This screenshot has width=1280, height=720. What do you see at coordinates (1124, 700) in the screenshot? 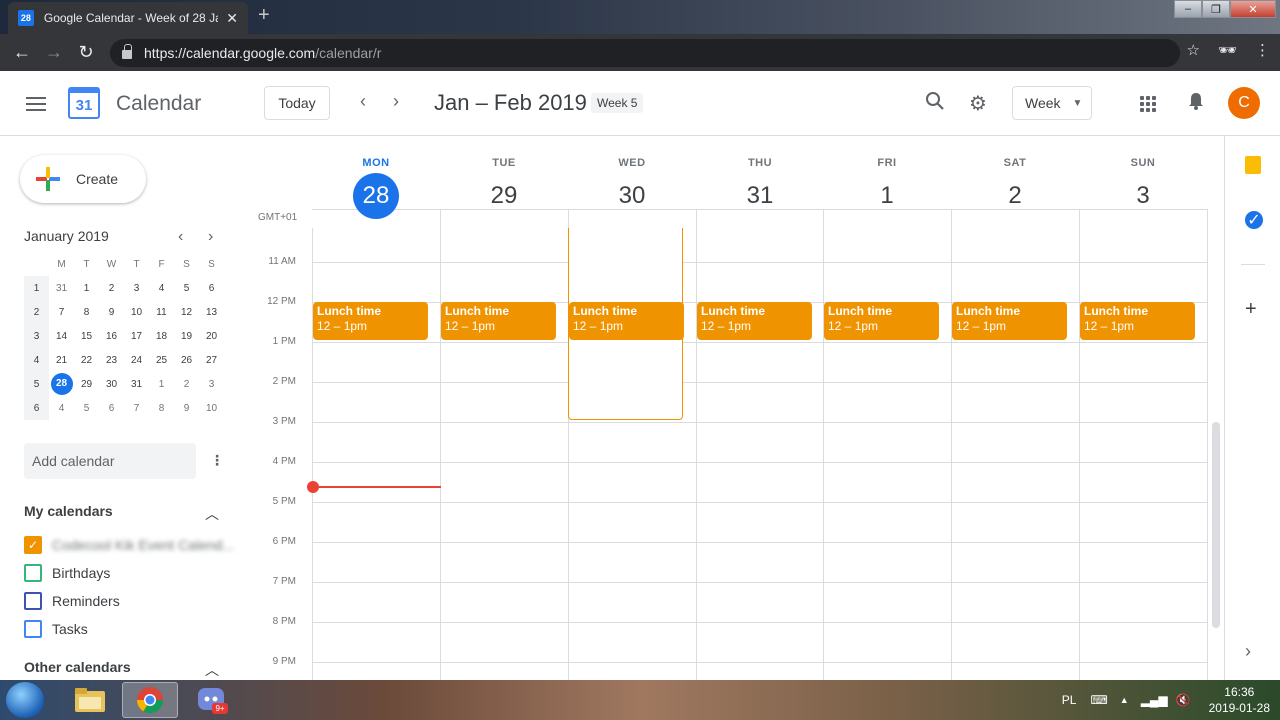
I see `tray-expand-icon: ▲` at bounding box center [1124, 700].